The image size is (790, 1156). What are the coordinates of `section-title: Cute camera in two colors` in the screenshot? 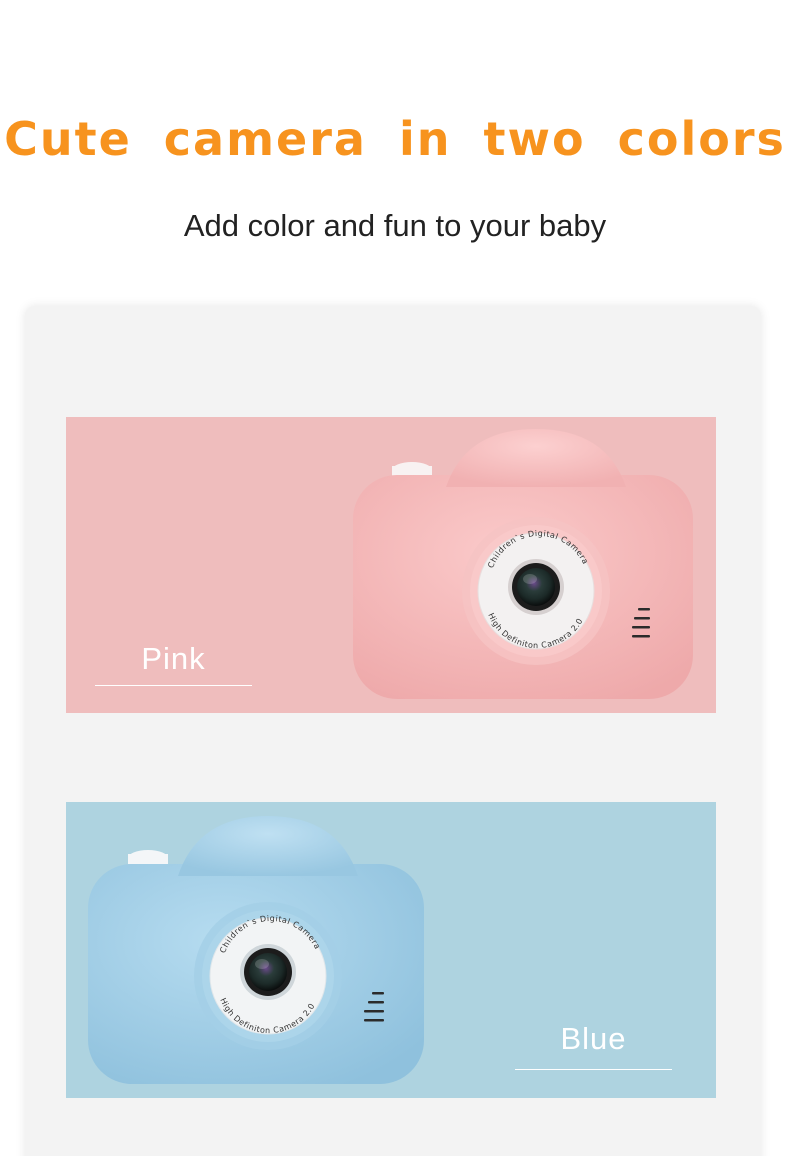 It's located at (395, 139).